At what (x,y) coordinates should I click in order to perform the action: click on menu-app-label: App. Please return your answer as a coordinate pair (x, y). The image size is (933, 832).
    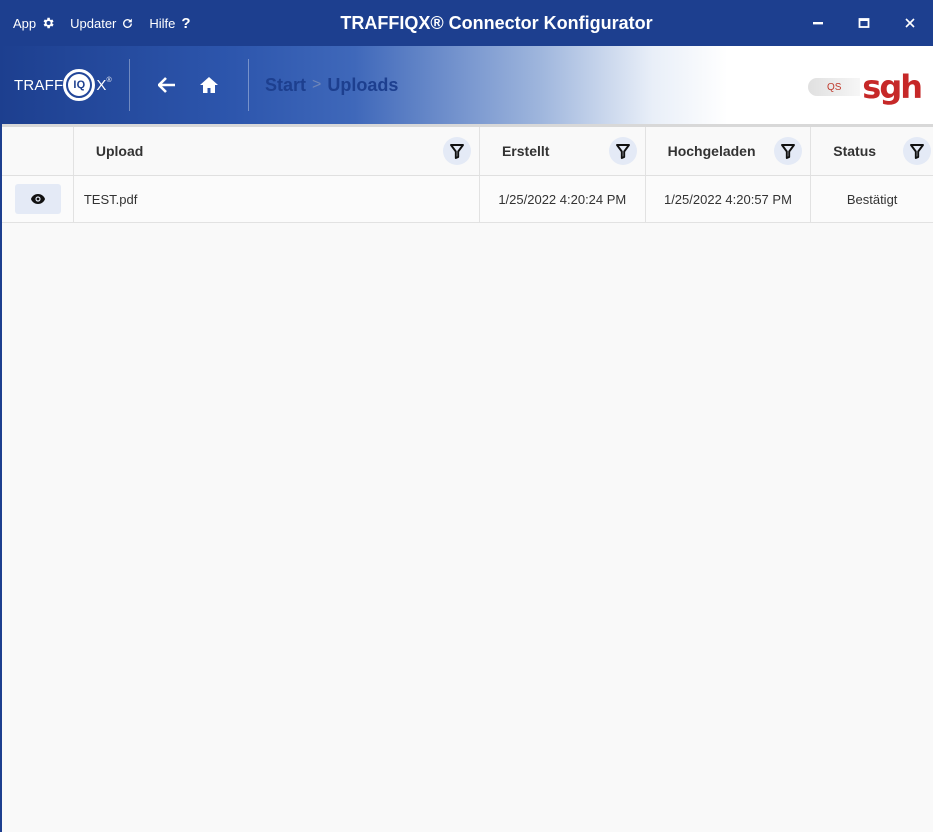
    Looking at the image, I should click on (25, 23).